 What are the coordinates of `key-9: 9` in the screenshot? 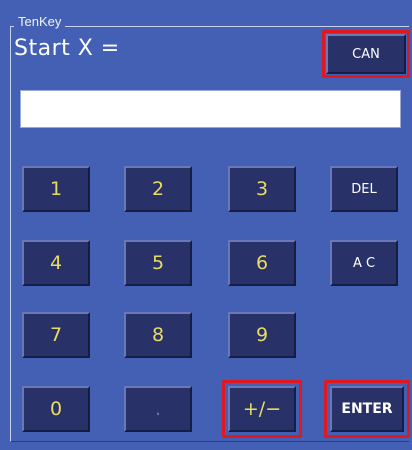 It's located at (262, 335).